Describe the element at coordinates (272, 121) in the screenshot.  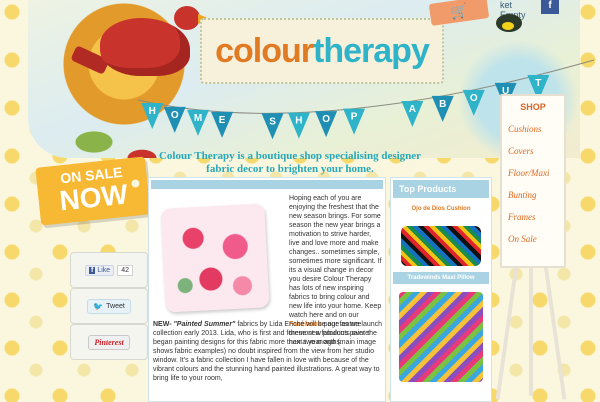
I see `nav-letter: S` at that location.